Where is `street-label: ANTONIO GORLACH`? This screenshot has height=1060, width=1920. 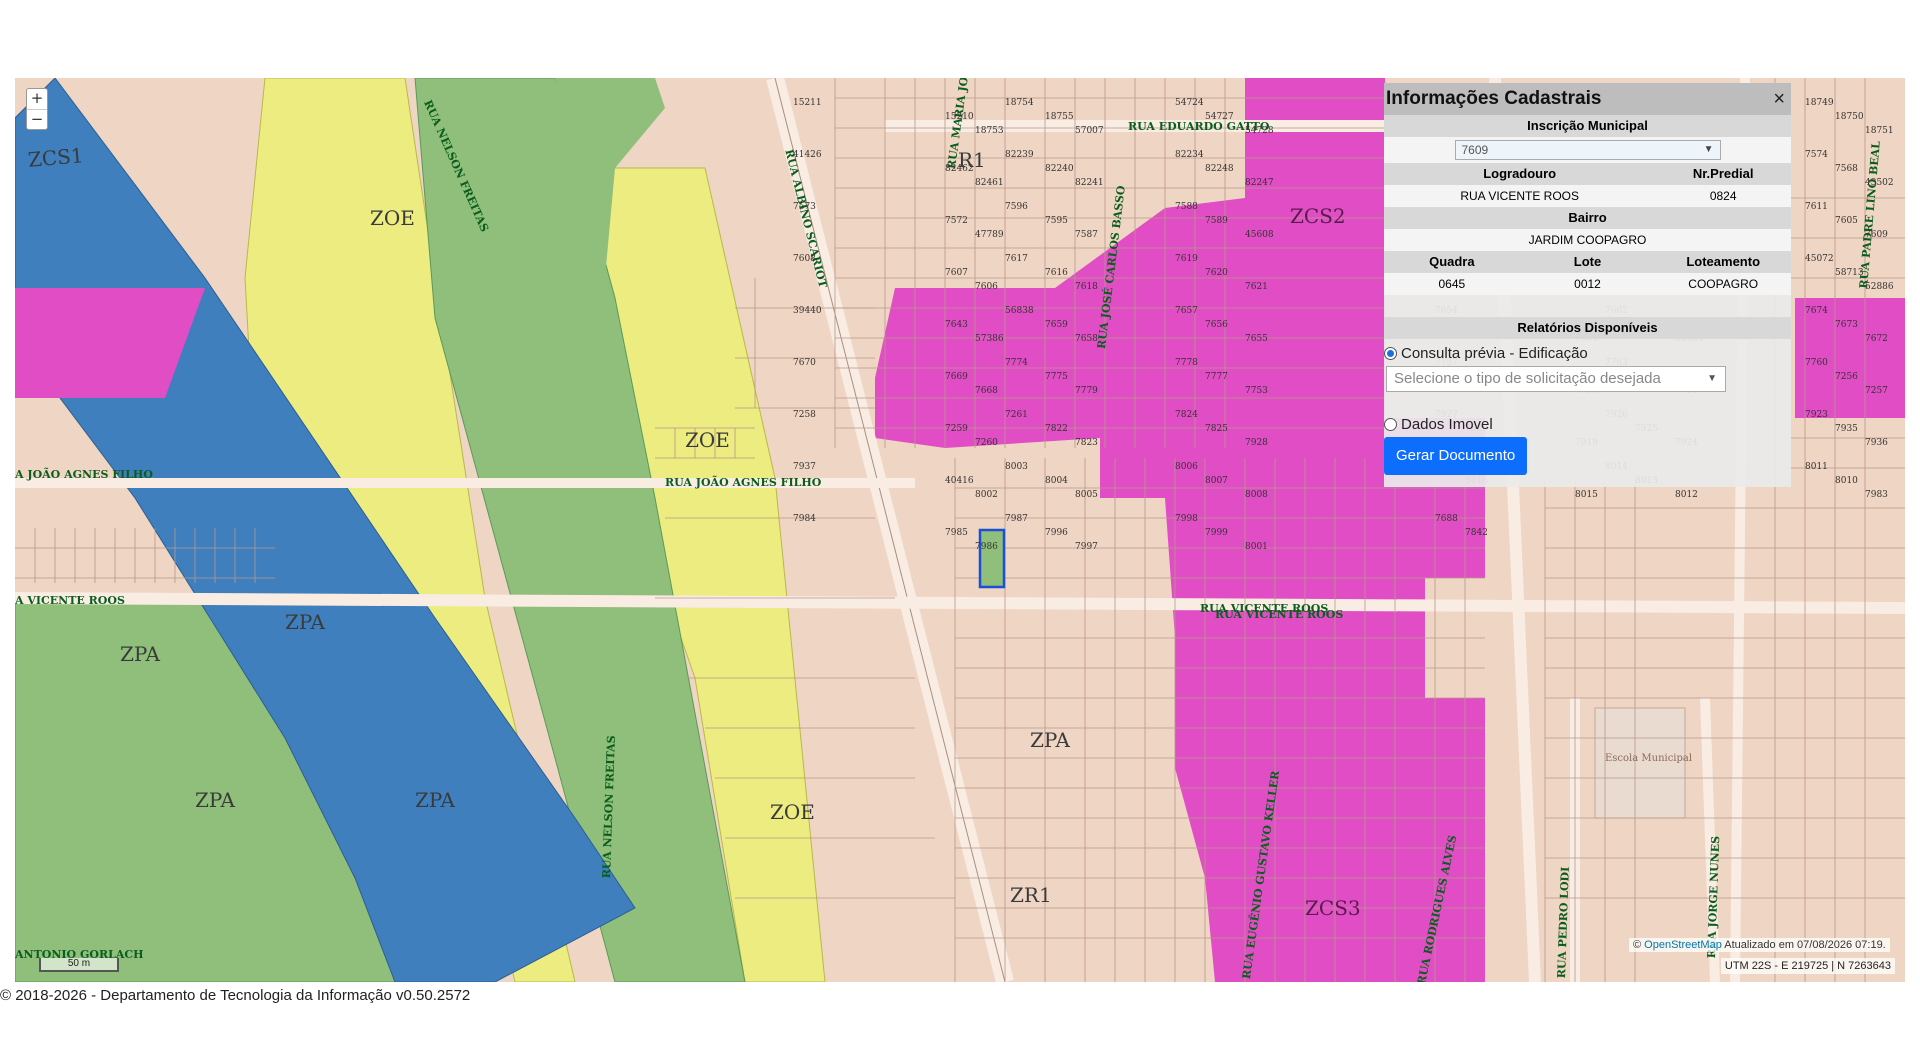 street-label: ANTONIO GORLACH is located at coordinates (79, 954).